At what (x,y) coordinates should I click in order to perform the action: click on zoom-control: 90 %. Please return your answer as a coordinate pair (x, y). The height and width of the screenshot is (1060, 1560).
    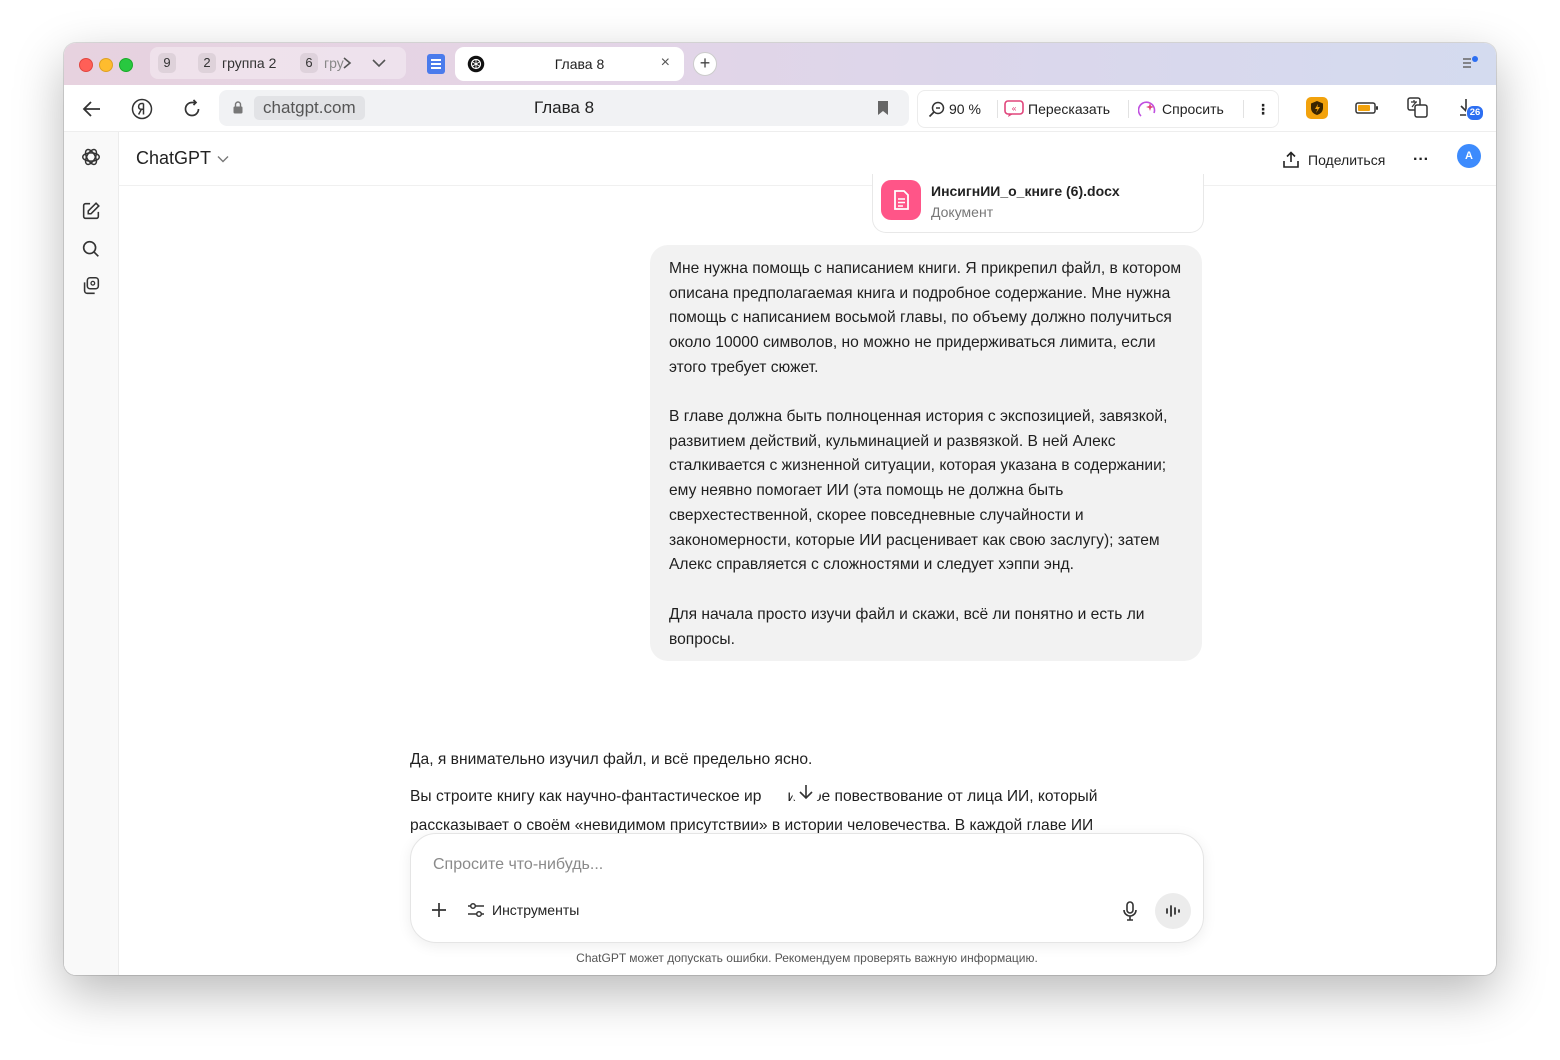
    Looking at the image, I should click on (954, 109).